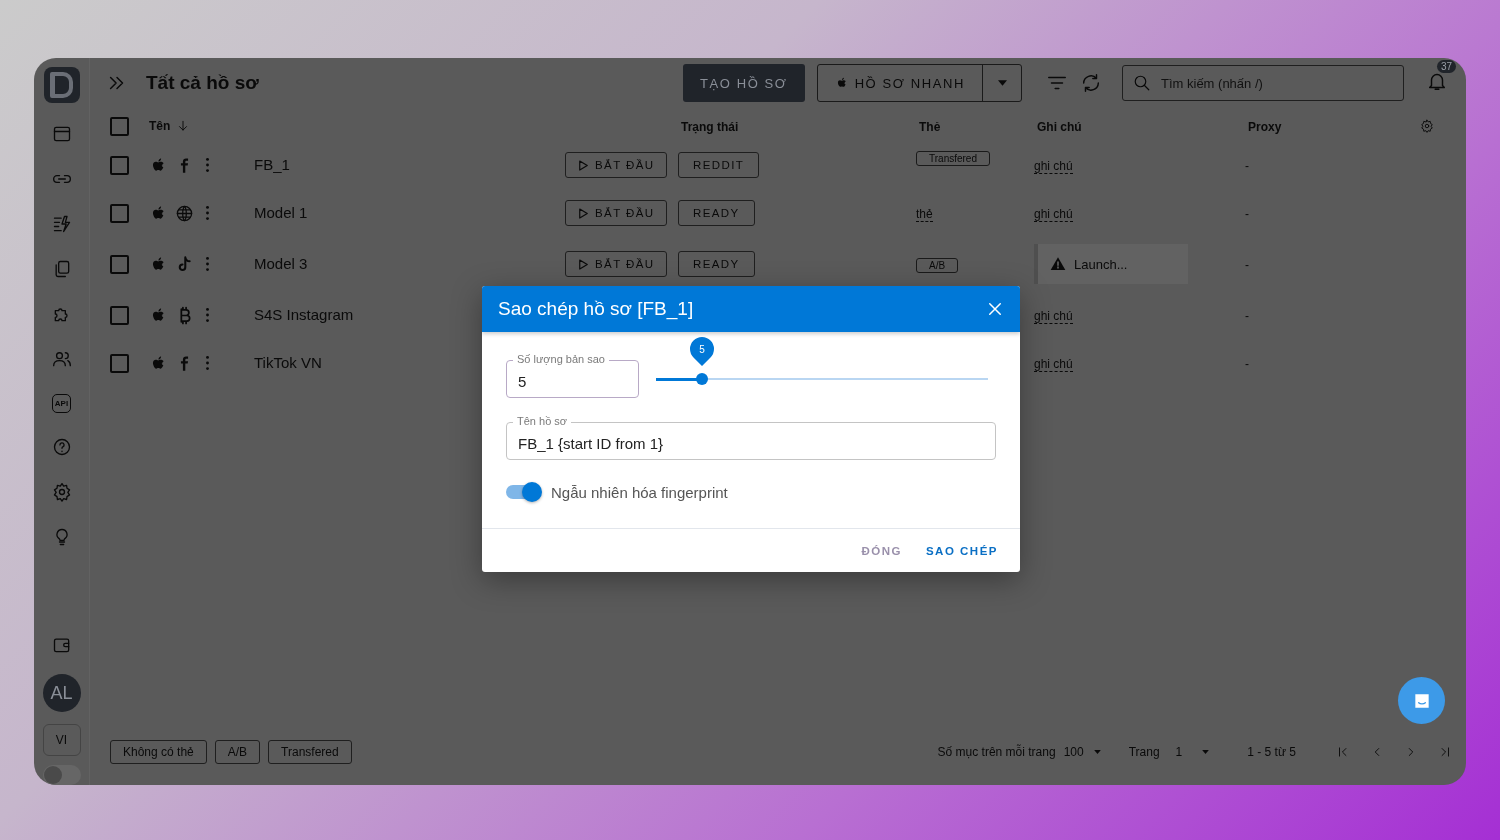  What do you see at coordinates (639, 492) in the screenshot?
I see `randomize-label: Ngẫu nhiên hóa fingerprint` at bounding box center [639, 492].